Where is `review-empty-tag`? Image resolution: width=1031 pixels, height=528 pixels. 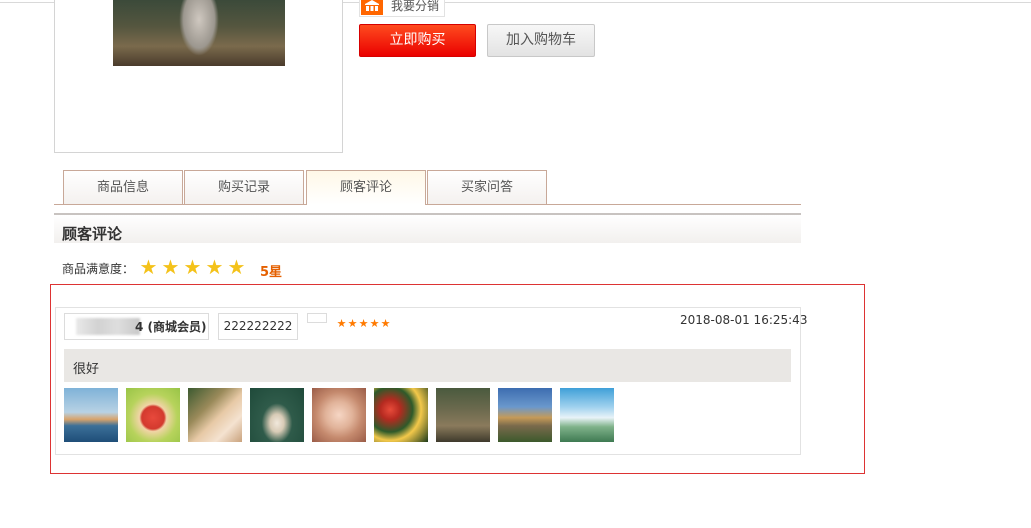
review-empty-tag is located at coordinates (317, 318).